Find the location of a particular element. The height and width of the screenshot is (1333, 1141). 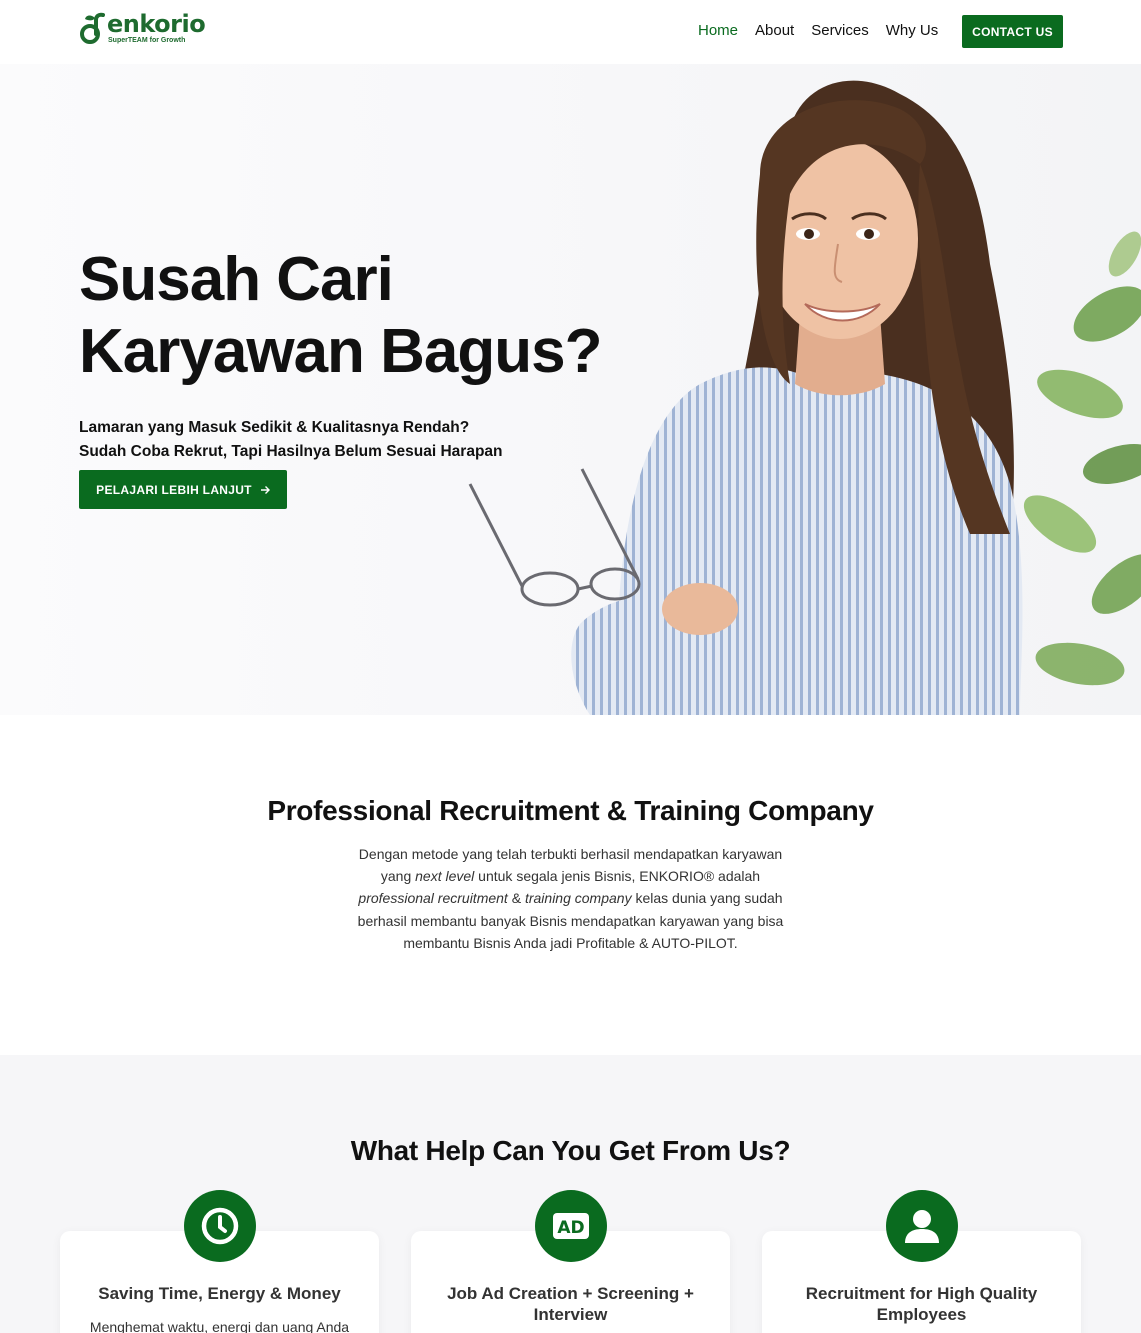

nav-link-why-us: Why Us is located at coordinates (912, 30).